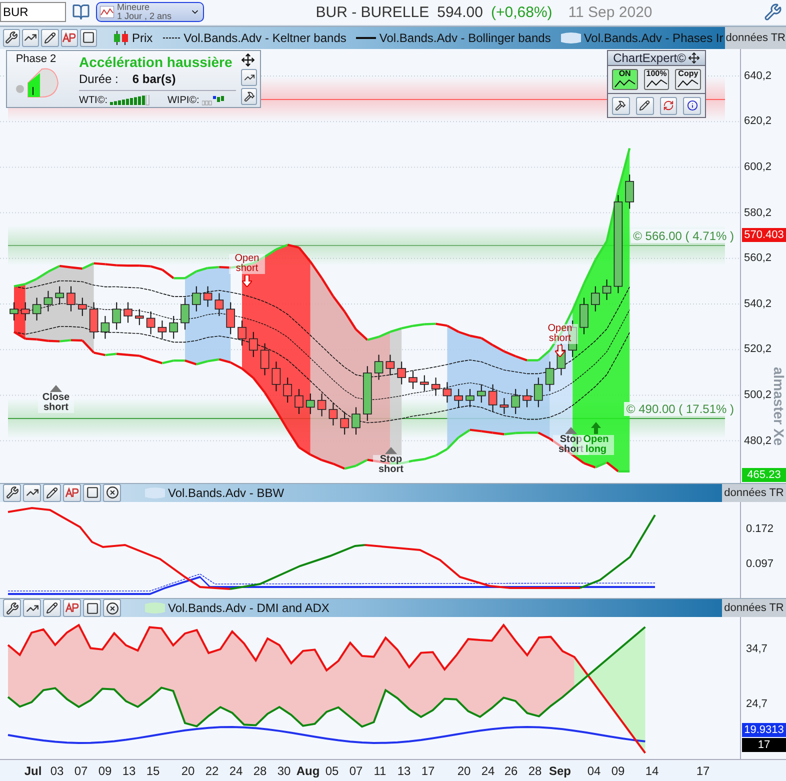 This screenshot has height=781, width=786. I want to click on refresh-button, so click(669, 105).